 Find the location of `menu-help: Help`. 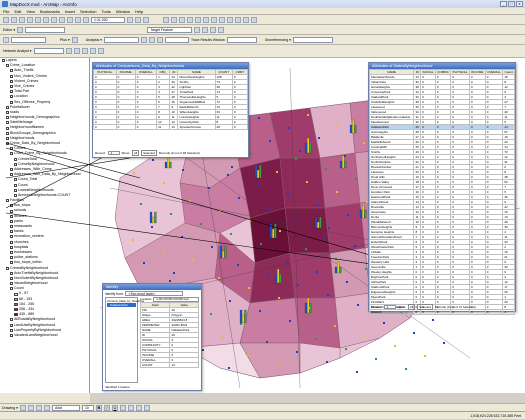

menu-help: Help is located at coordinates (139, 11).